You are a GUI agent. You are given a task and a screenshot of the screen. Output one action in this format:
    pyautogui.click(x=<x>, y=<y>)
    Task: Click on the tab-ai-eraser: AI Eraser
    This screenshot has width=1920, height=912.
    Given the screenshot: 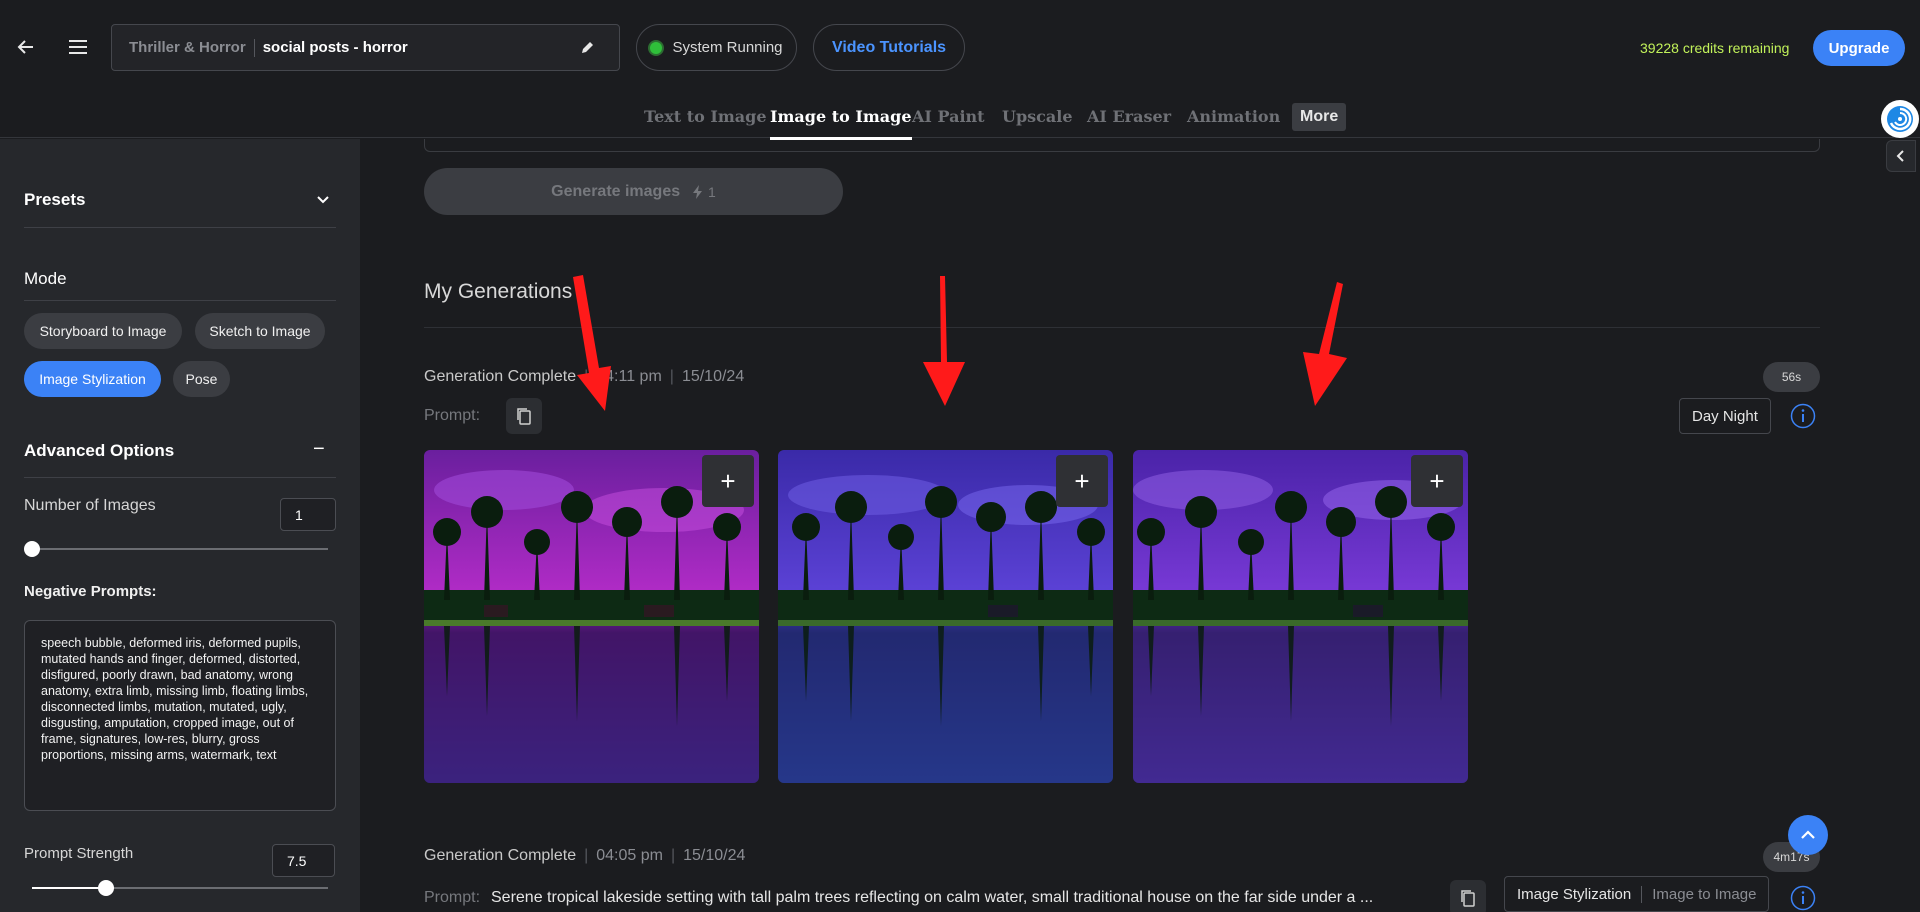 What is the action you would take?
    pyautogui.click(x=1129, y=116)
    